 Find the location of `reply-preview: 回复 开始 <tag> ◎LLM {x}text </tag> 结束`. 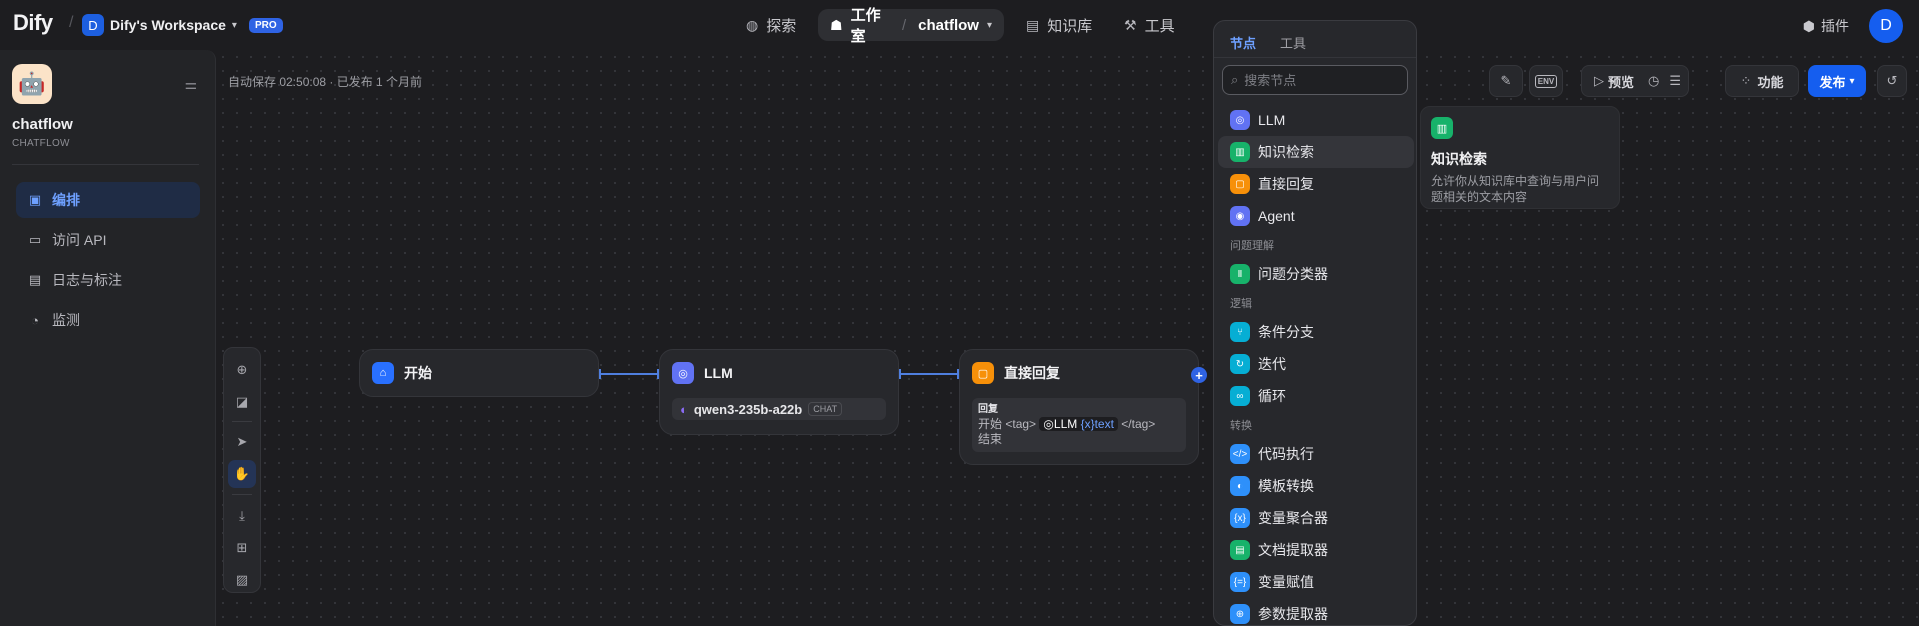

reply-preview: 回复 开始 <tag> ◎LLM {x}text </tag> 结束 is located at coordinates (1079, 425).